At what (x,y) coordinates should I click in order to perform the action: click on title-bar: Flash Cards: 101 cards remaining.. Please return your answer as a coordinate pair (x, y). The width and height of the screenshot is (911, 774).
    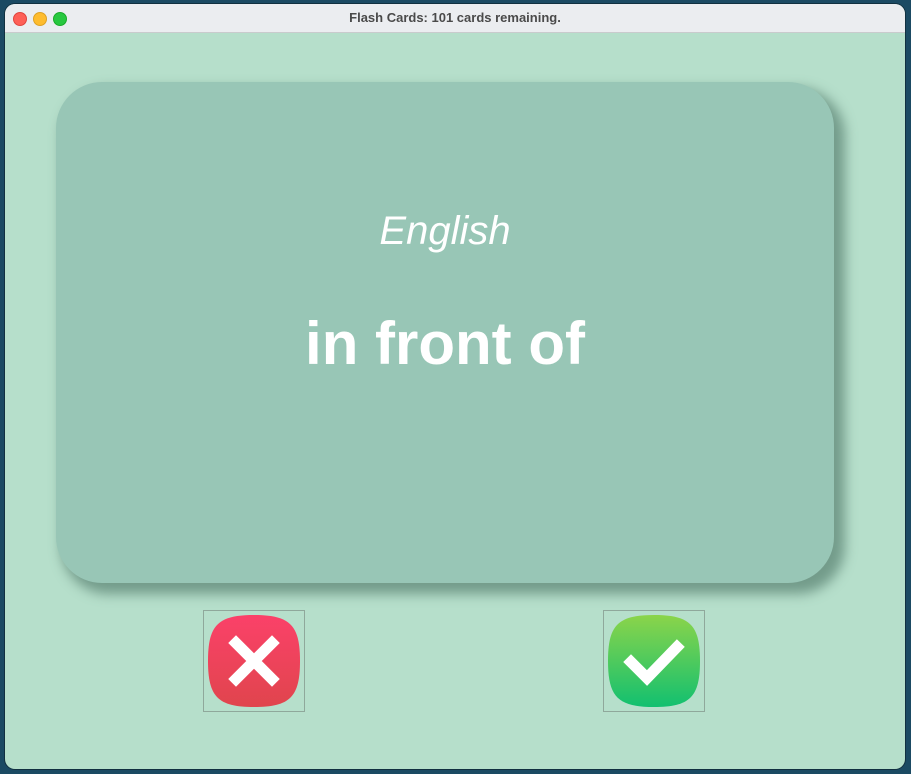
    Looking at the image, I should click on (455, 18).